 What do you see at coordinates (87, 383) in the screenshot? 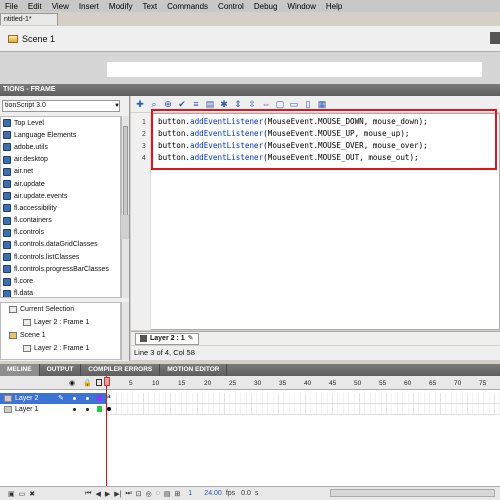
I see `lock-icon: 🔒` at bounding box center [87, 383].